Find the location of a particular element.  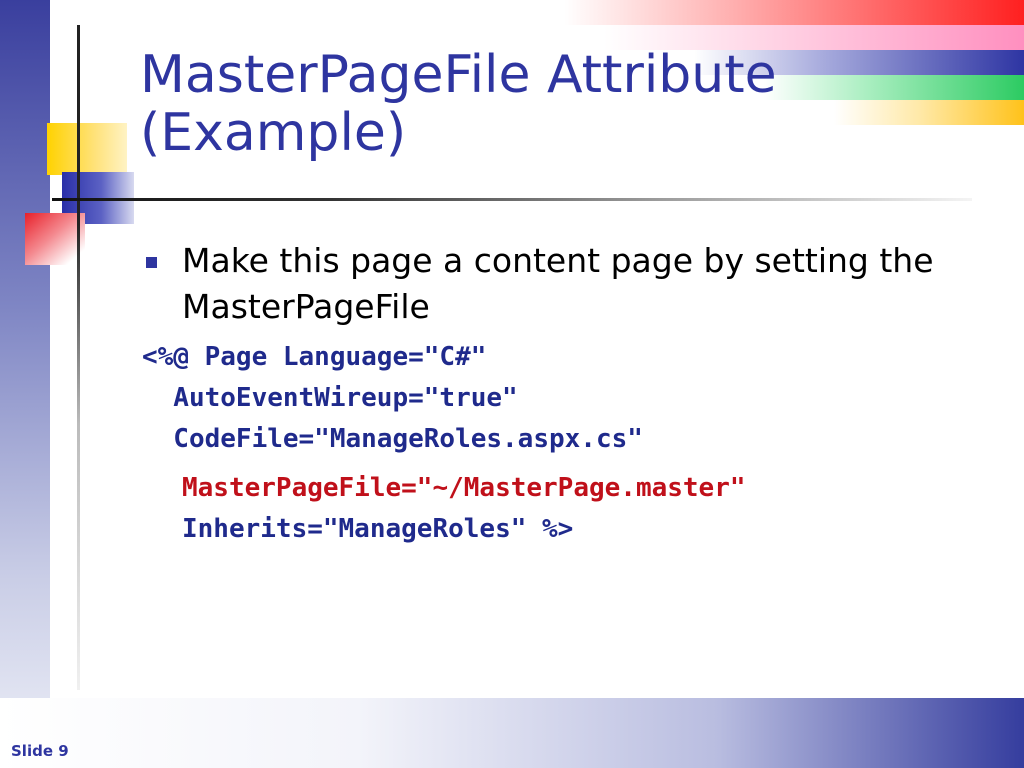

decor-stripe-red is located at coordinates (794, 12).